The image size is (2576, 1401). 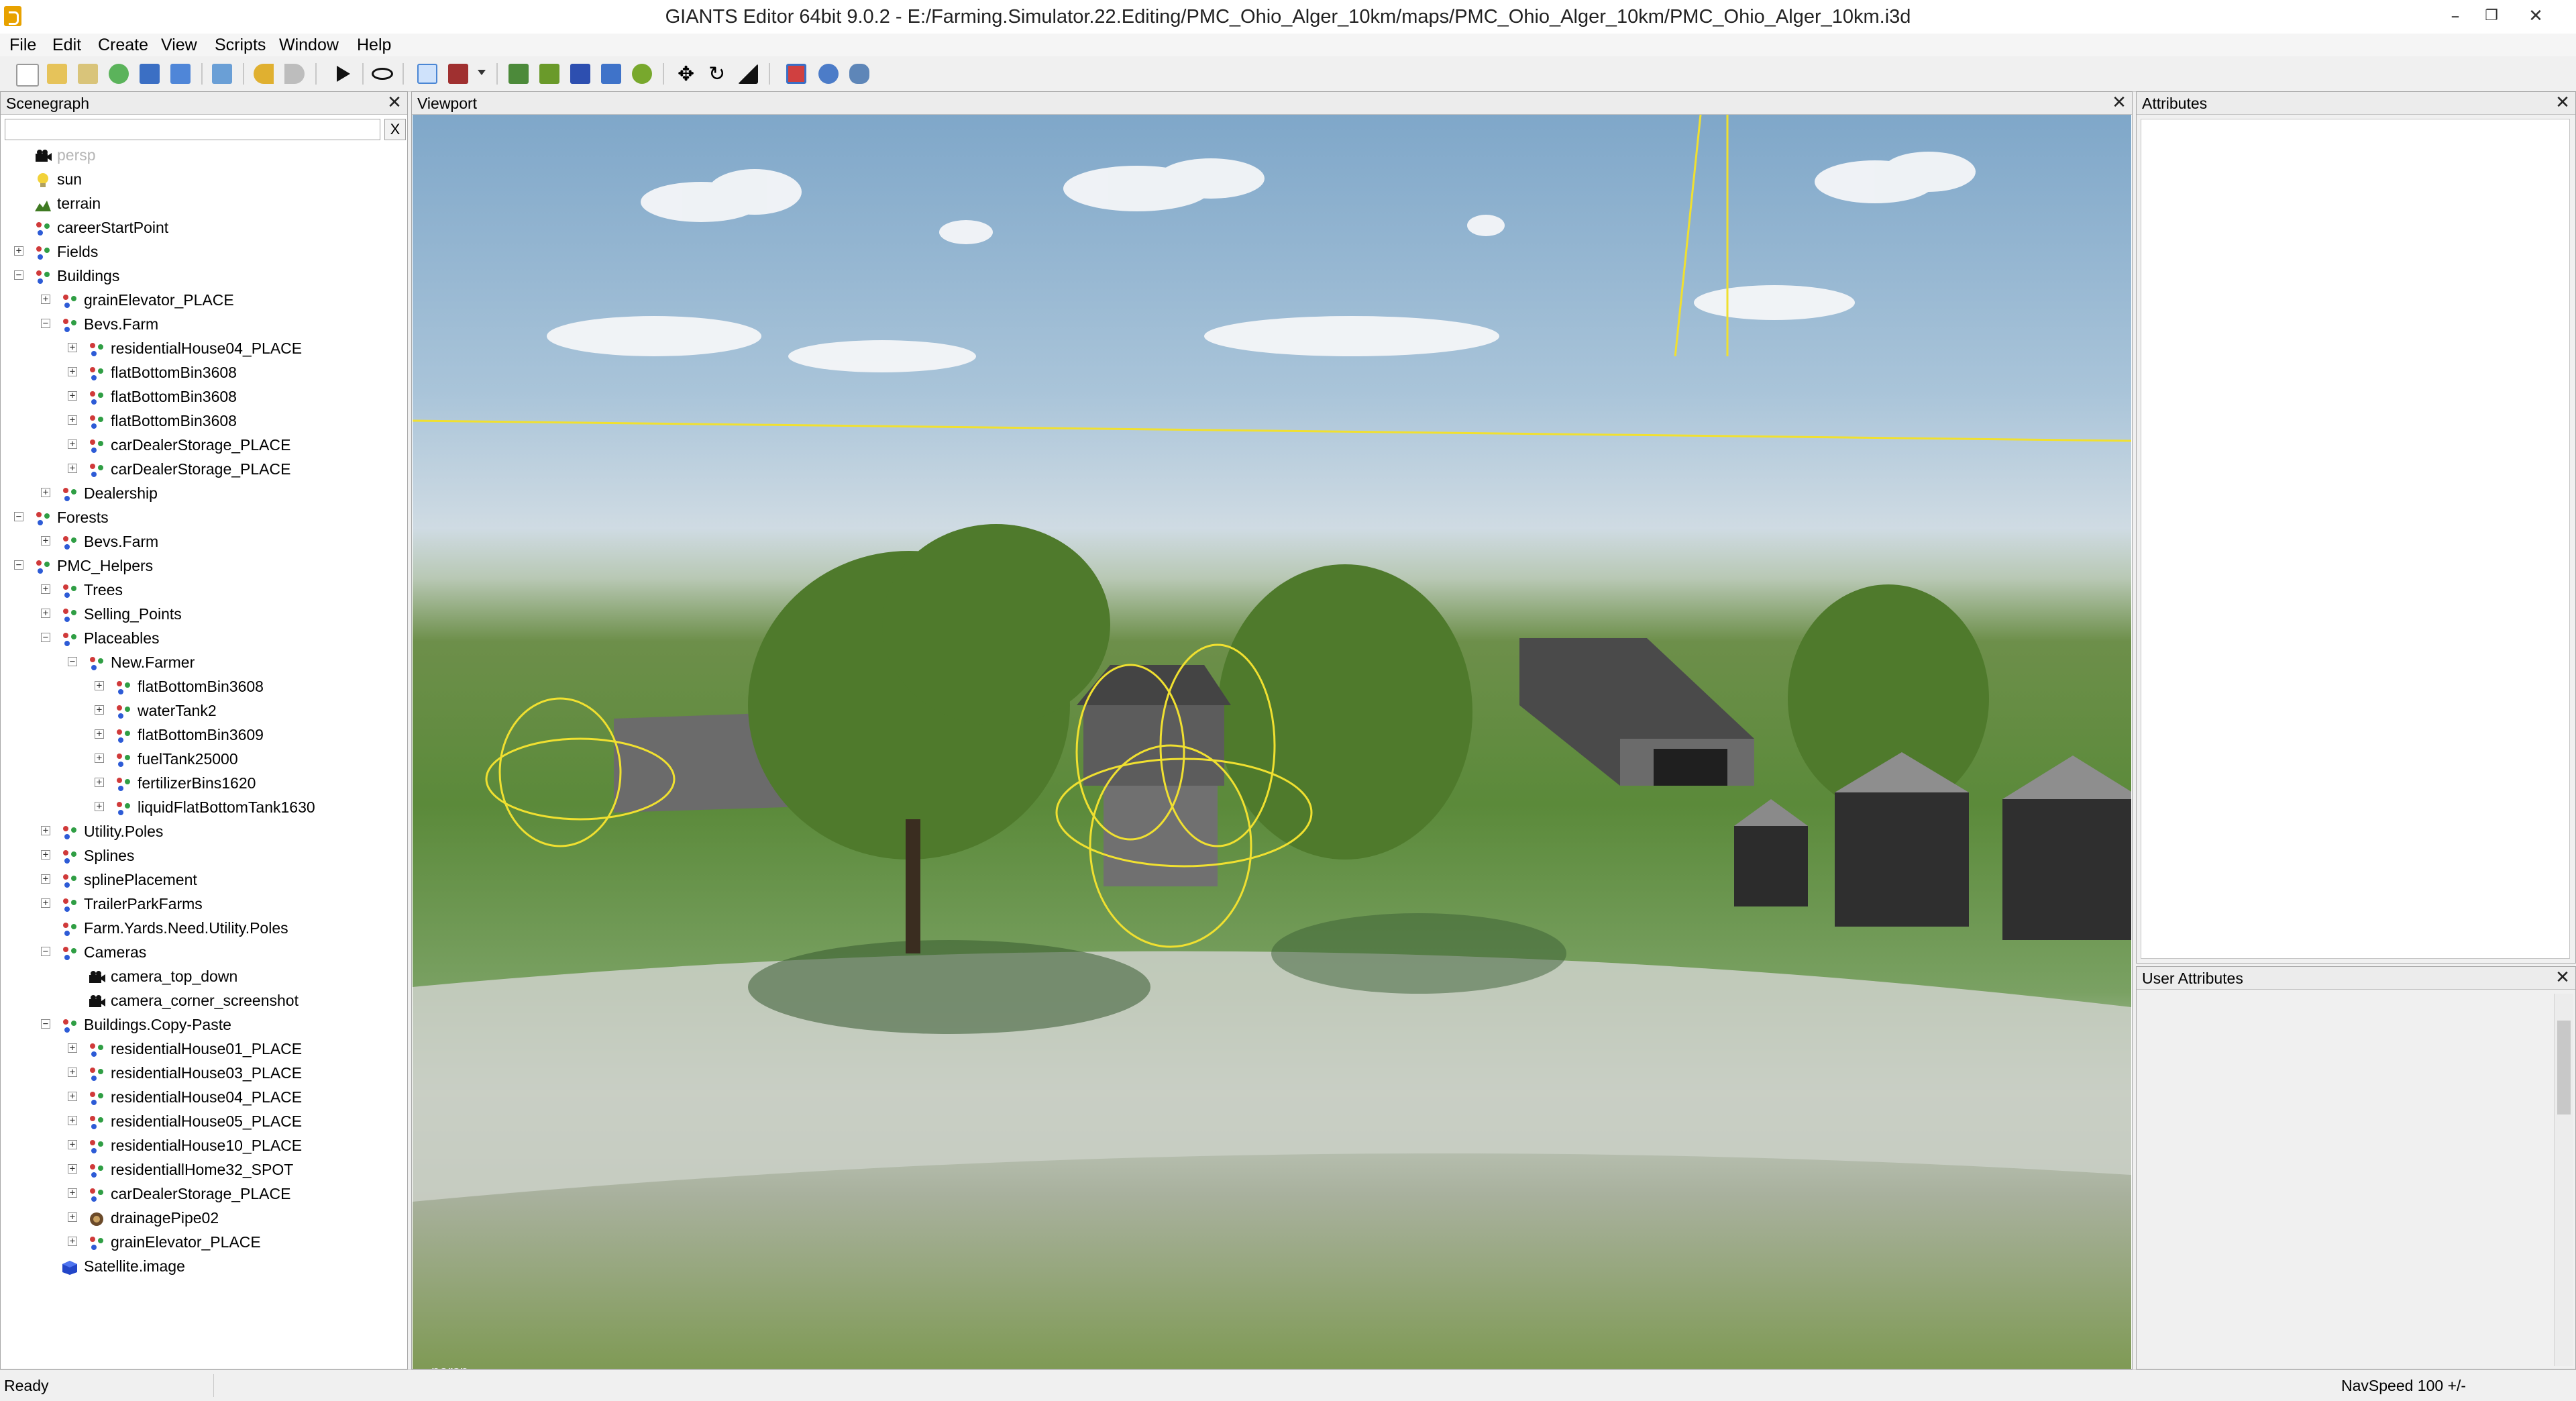 I want to click on tree-row: + residentialHouse10_PLACE, so click(x=202, y=1145).